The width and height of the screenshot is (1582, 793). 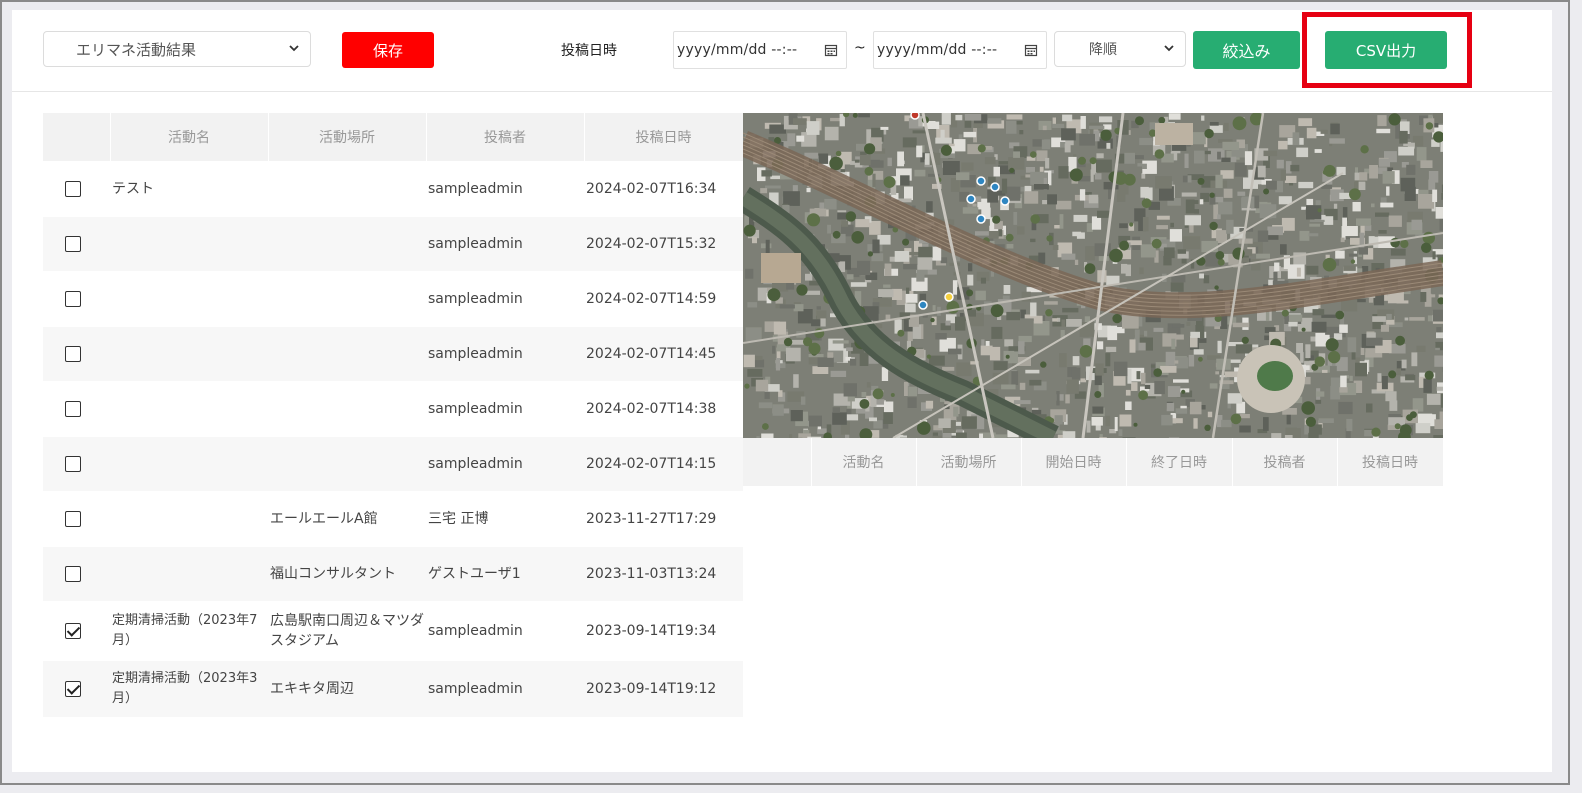 I want to click on table-row: 福山コンサルタント ゲストユーザ1 2023-11-03T13:24, so click(x=393, y=574).